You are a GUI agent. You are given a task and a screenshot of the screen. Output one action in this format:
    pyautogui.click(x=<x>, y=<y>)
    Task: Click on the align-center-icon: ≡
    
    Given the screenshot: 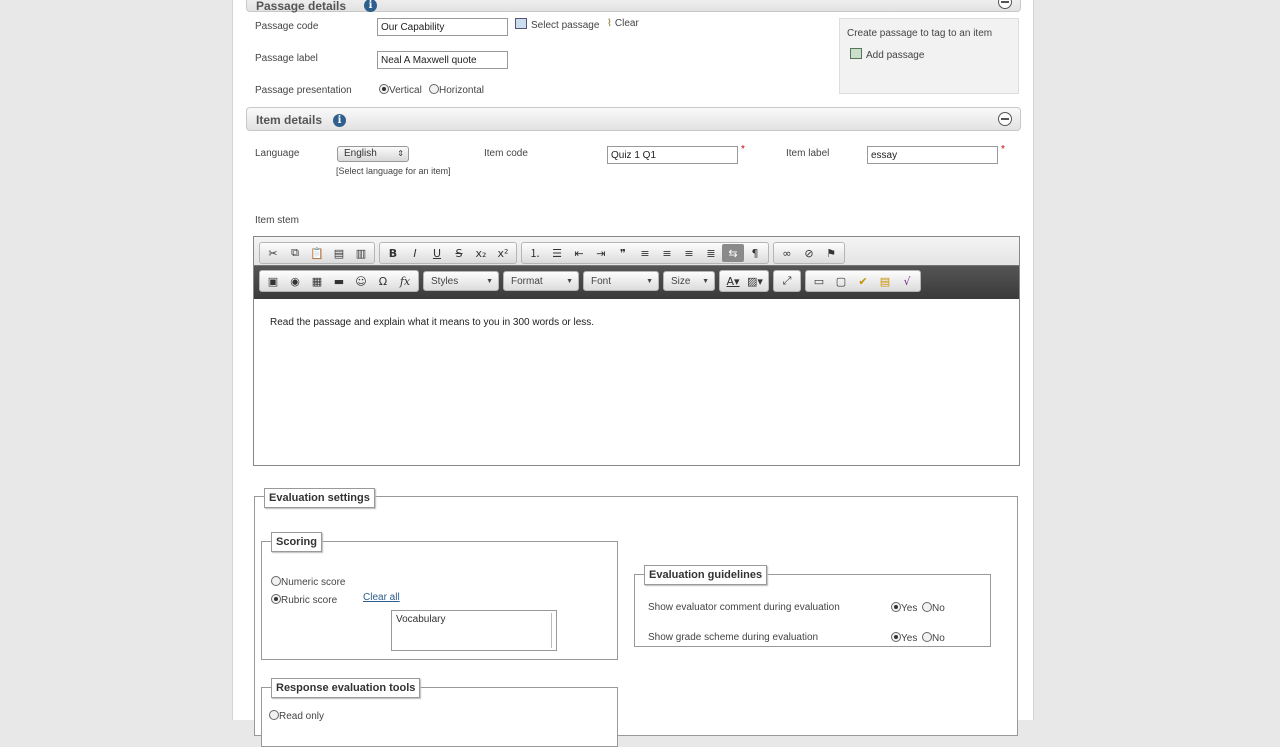 What is the action you would take?
    pyautogui.click(x=667, y=253)
    